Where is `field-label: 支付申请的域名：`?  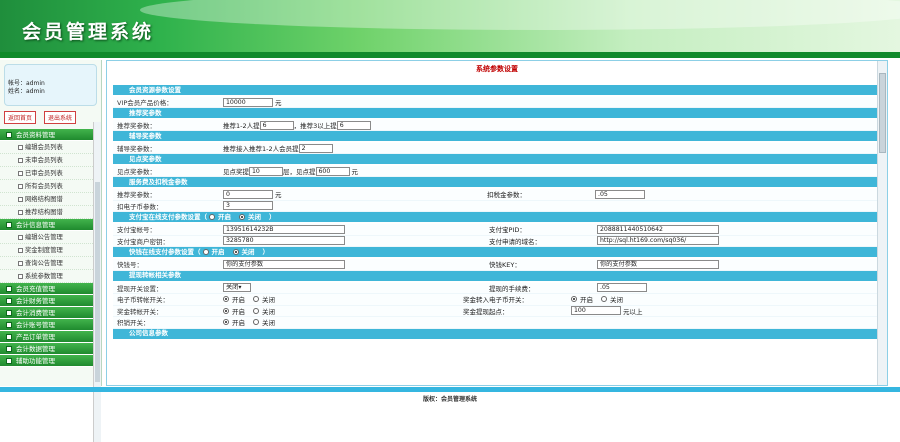
field-label: 支付申请的域名： is located at coordinates (515, 241).